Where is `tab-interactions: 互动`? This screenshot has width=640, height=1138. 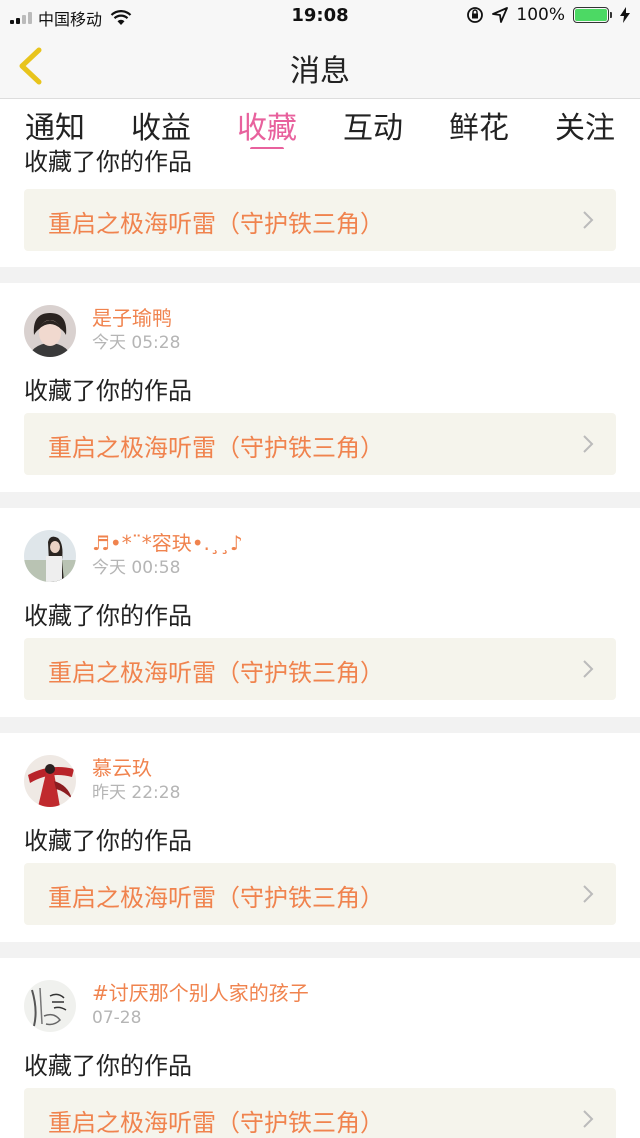
tab-interactions: 互动 is located at coordinates (373, 125).